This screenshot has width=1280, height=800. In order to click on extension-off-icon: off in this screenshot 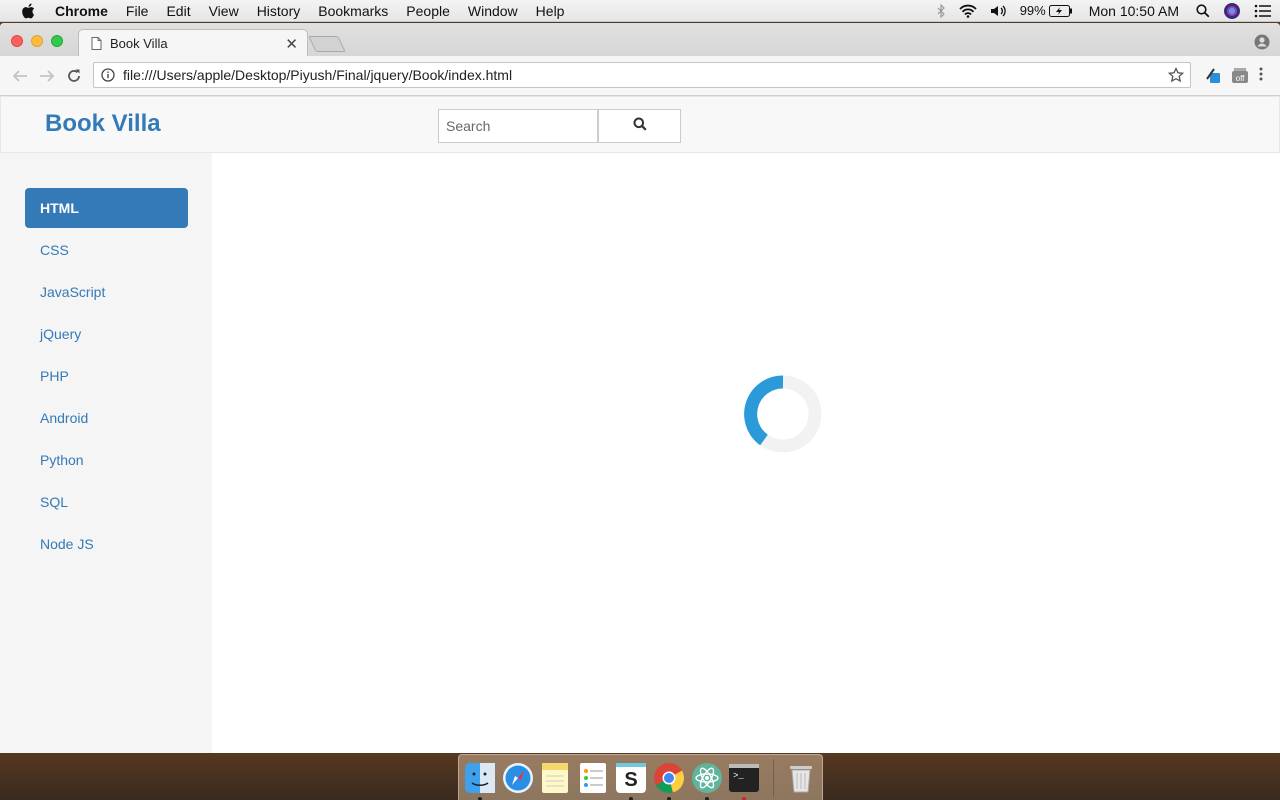, I will do `click(1240, 75)`.